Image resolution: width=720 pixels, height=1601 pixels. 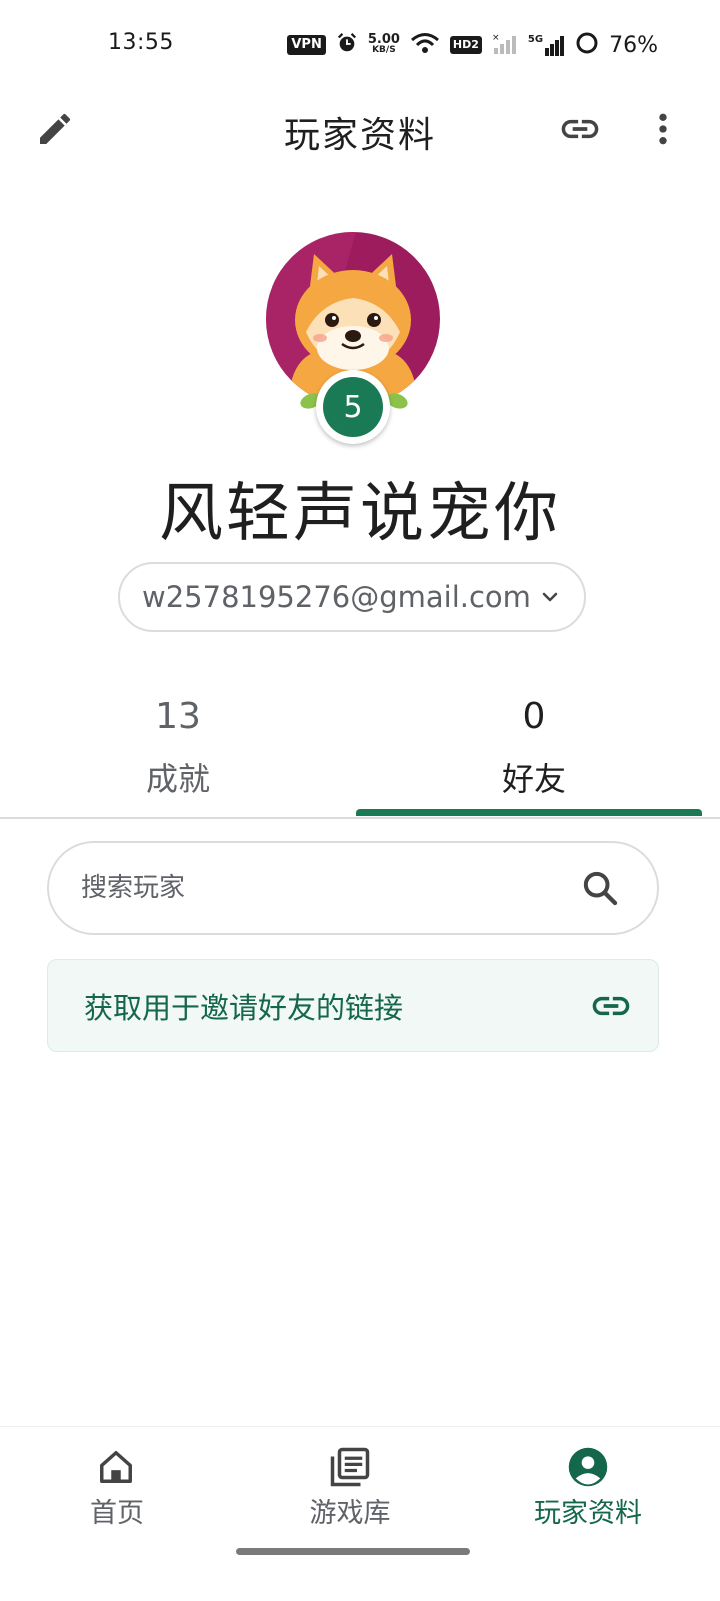 I want to click on achievements-label: 成就, so click(x=177, y=779).